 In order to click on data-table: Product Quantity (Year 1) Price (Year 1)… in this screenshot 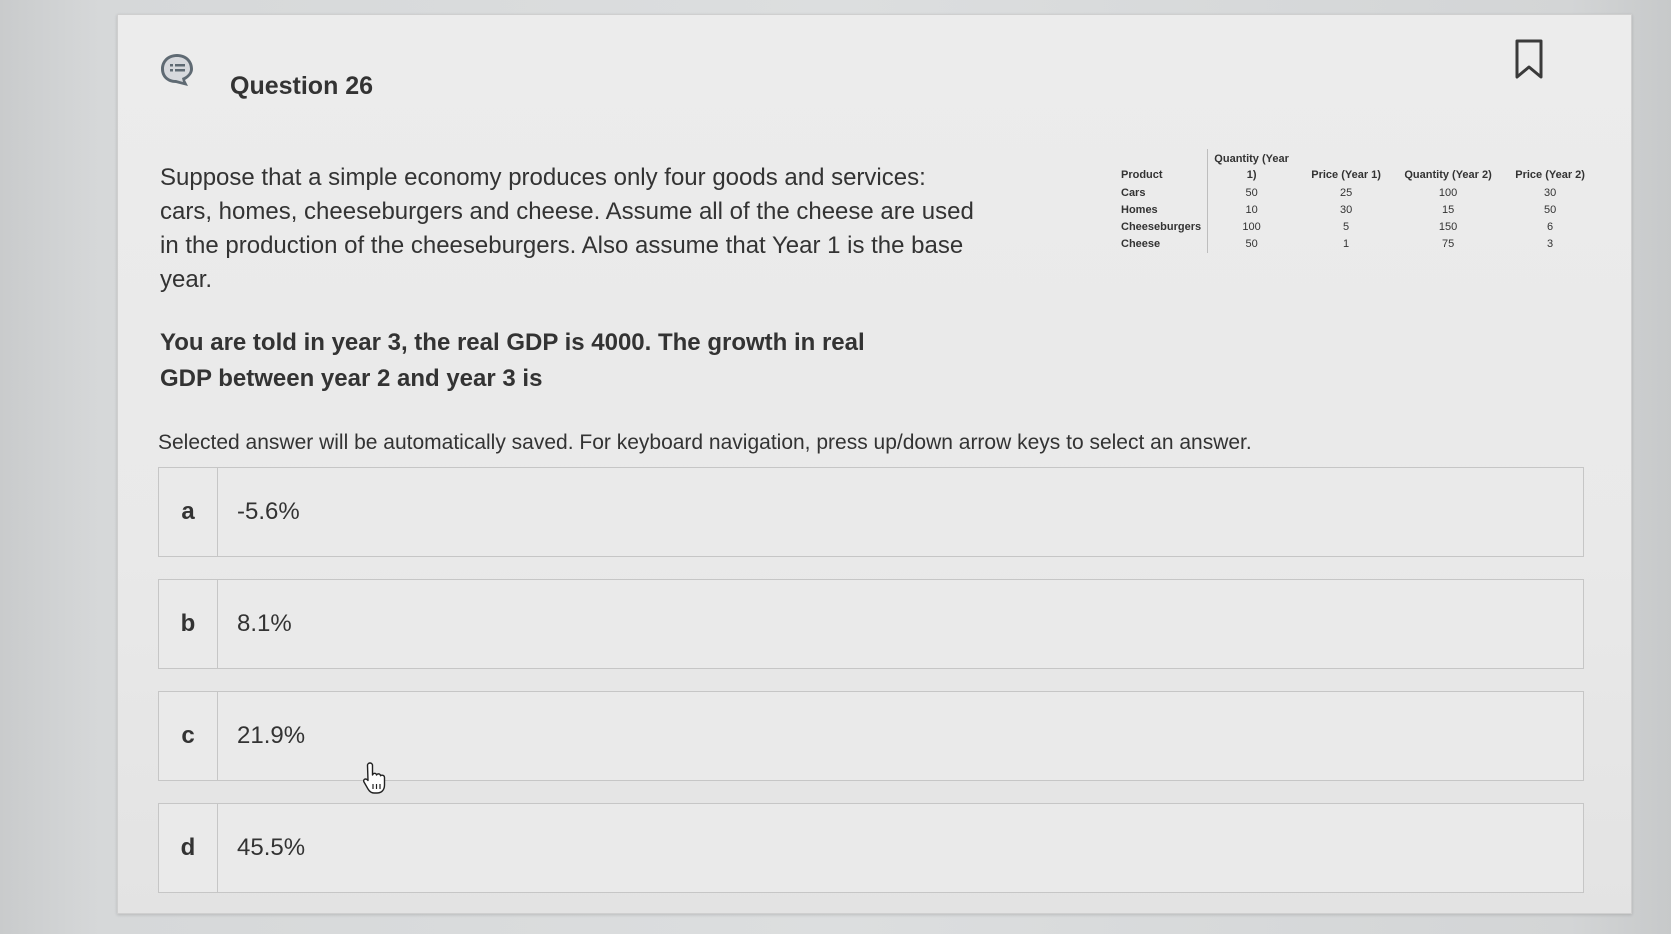, I will do `click(1358, 201)`.